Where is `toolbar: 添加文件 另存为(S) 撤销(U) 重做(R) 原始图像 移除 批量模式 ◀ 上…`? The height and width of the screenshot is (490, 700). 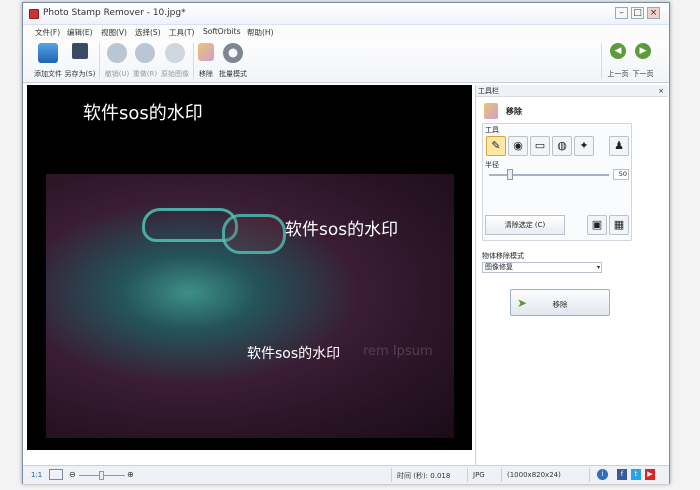
toolbar: 添加文件 另存为(S) 撤销(U) 重做(R) 原始图像 移除 批量模式 ◀ 上… is located at coordinates (346, 61).